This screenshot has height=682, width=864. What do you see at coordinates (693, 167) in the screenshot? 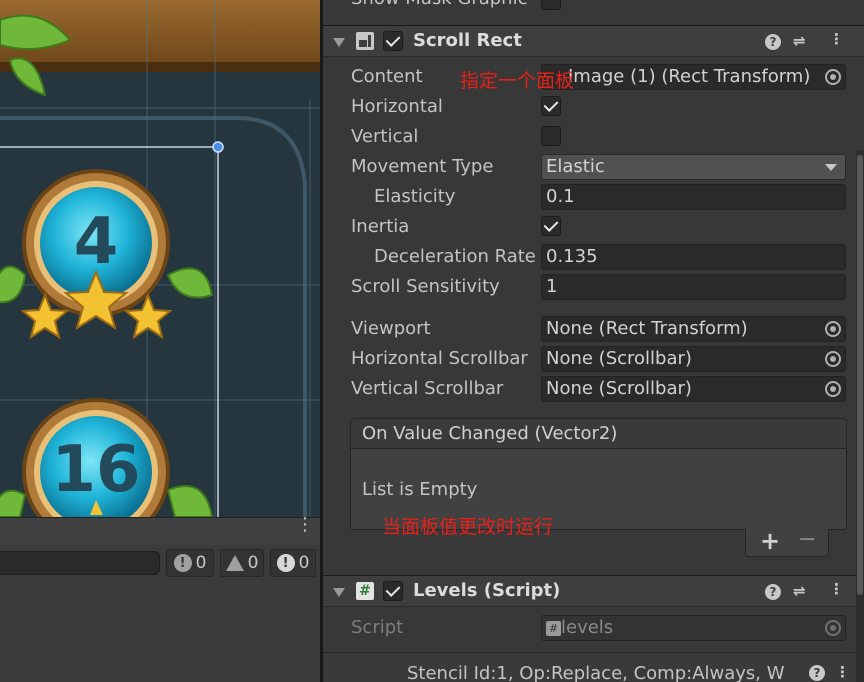
I see `movement-type-dropdown: Elastic` at bounding box center [693, 167].